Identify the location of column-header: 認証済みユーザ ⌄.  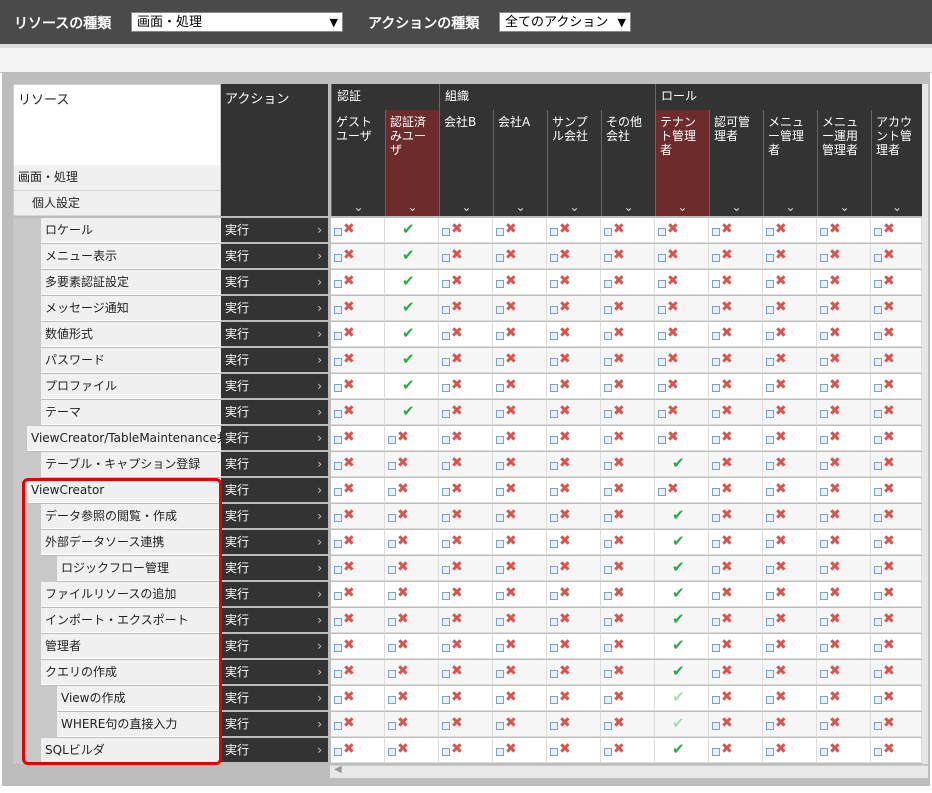
(412, 163).